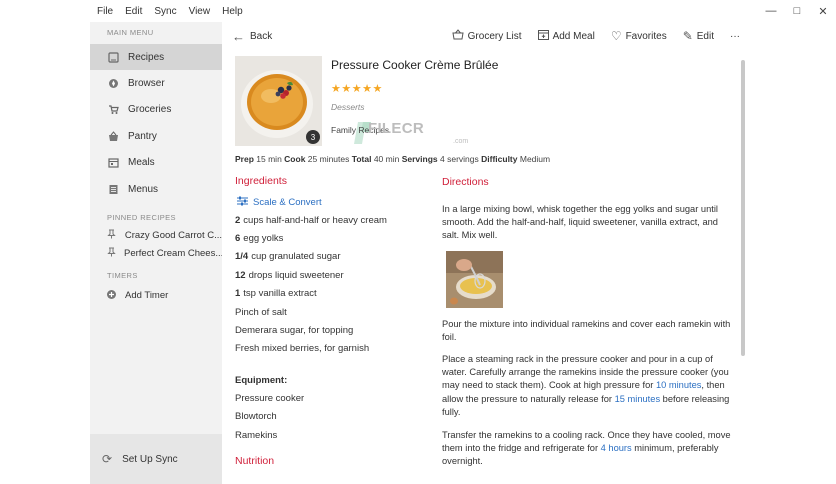  I want to click on equipment-heading: Equipment:, so click(261, 380).